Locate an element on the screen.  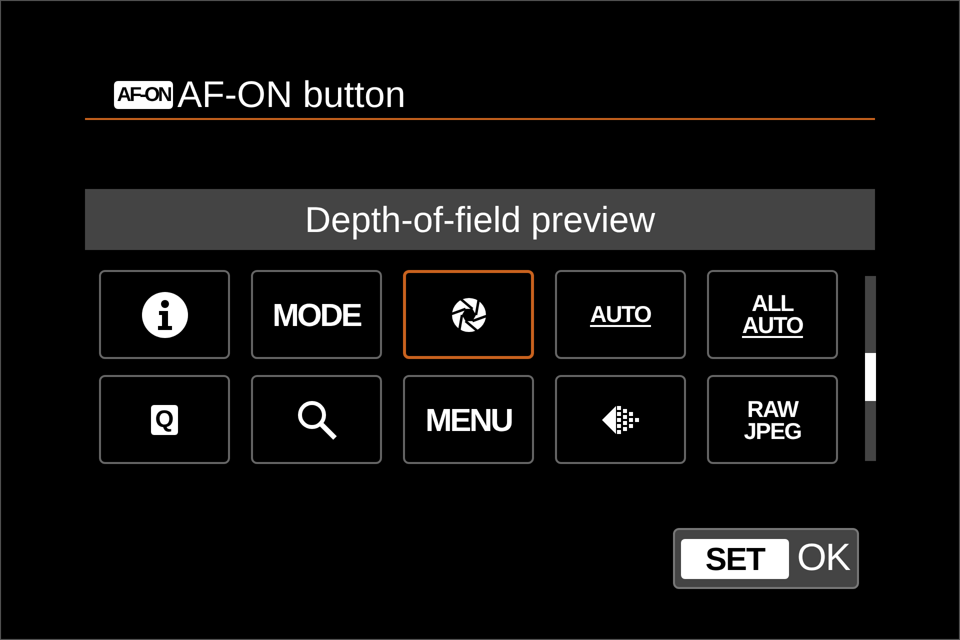
scroll-thumb is located at coordinates (870, 377).